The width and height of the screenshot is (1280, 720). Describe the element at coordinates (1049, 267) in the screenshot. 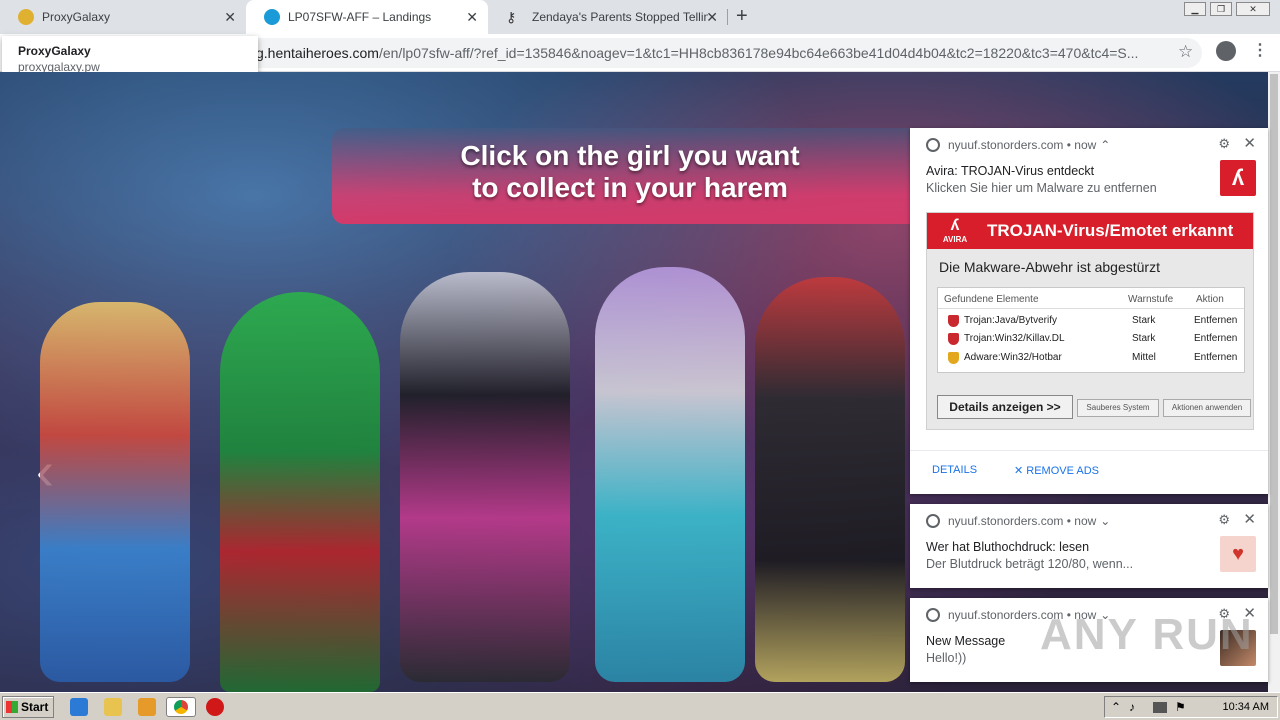

I see `avira-subtitle: Die Makware-Abwehr ist abgestürzt` at that location.